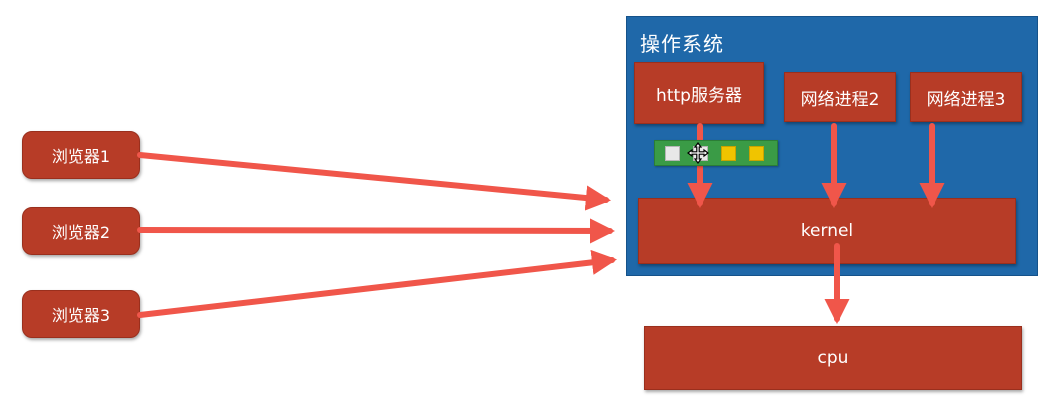 The image size is (1058, 410). What do you see at coordinates (376, 231) in the screenshot?
I see `arrow-browser-2-to-kernel` at bounding box center [376, 231].